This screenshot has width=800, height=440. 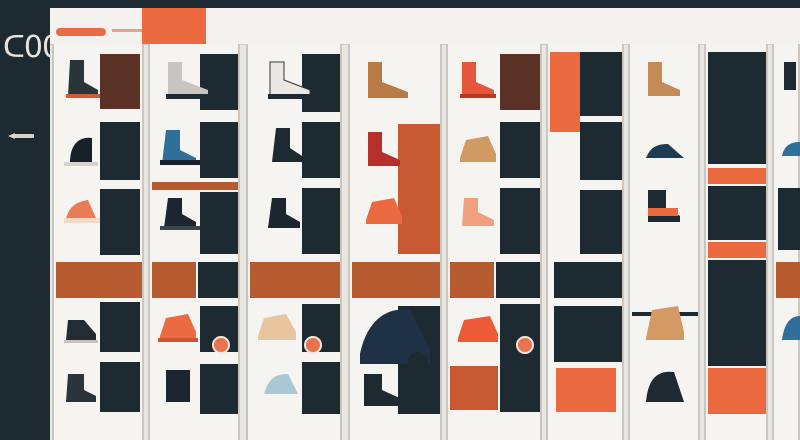 What do you see at coordinates (425, 26) in the screenshot?
I see `header-bar` at bounding box center [425, 26].